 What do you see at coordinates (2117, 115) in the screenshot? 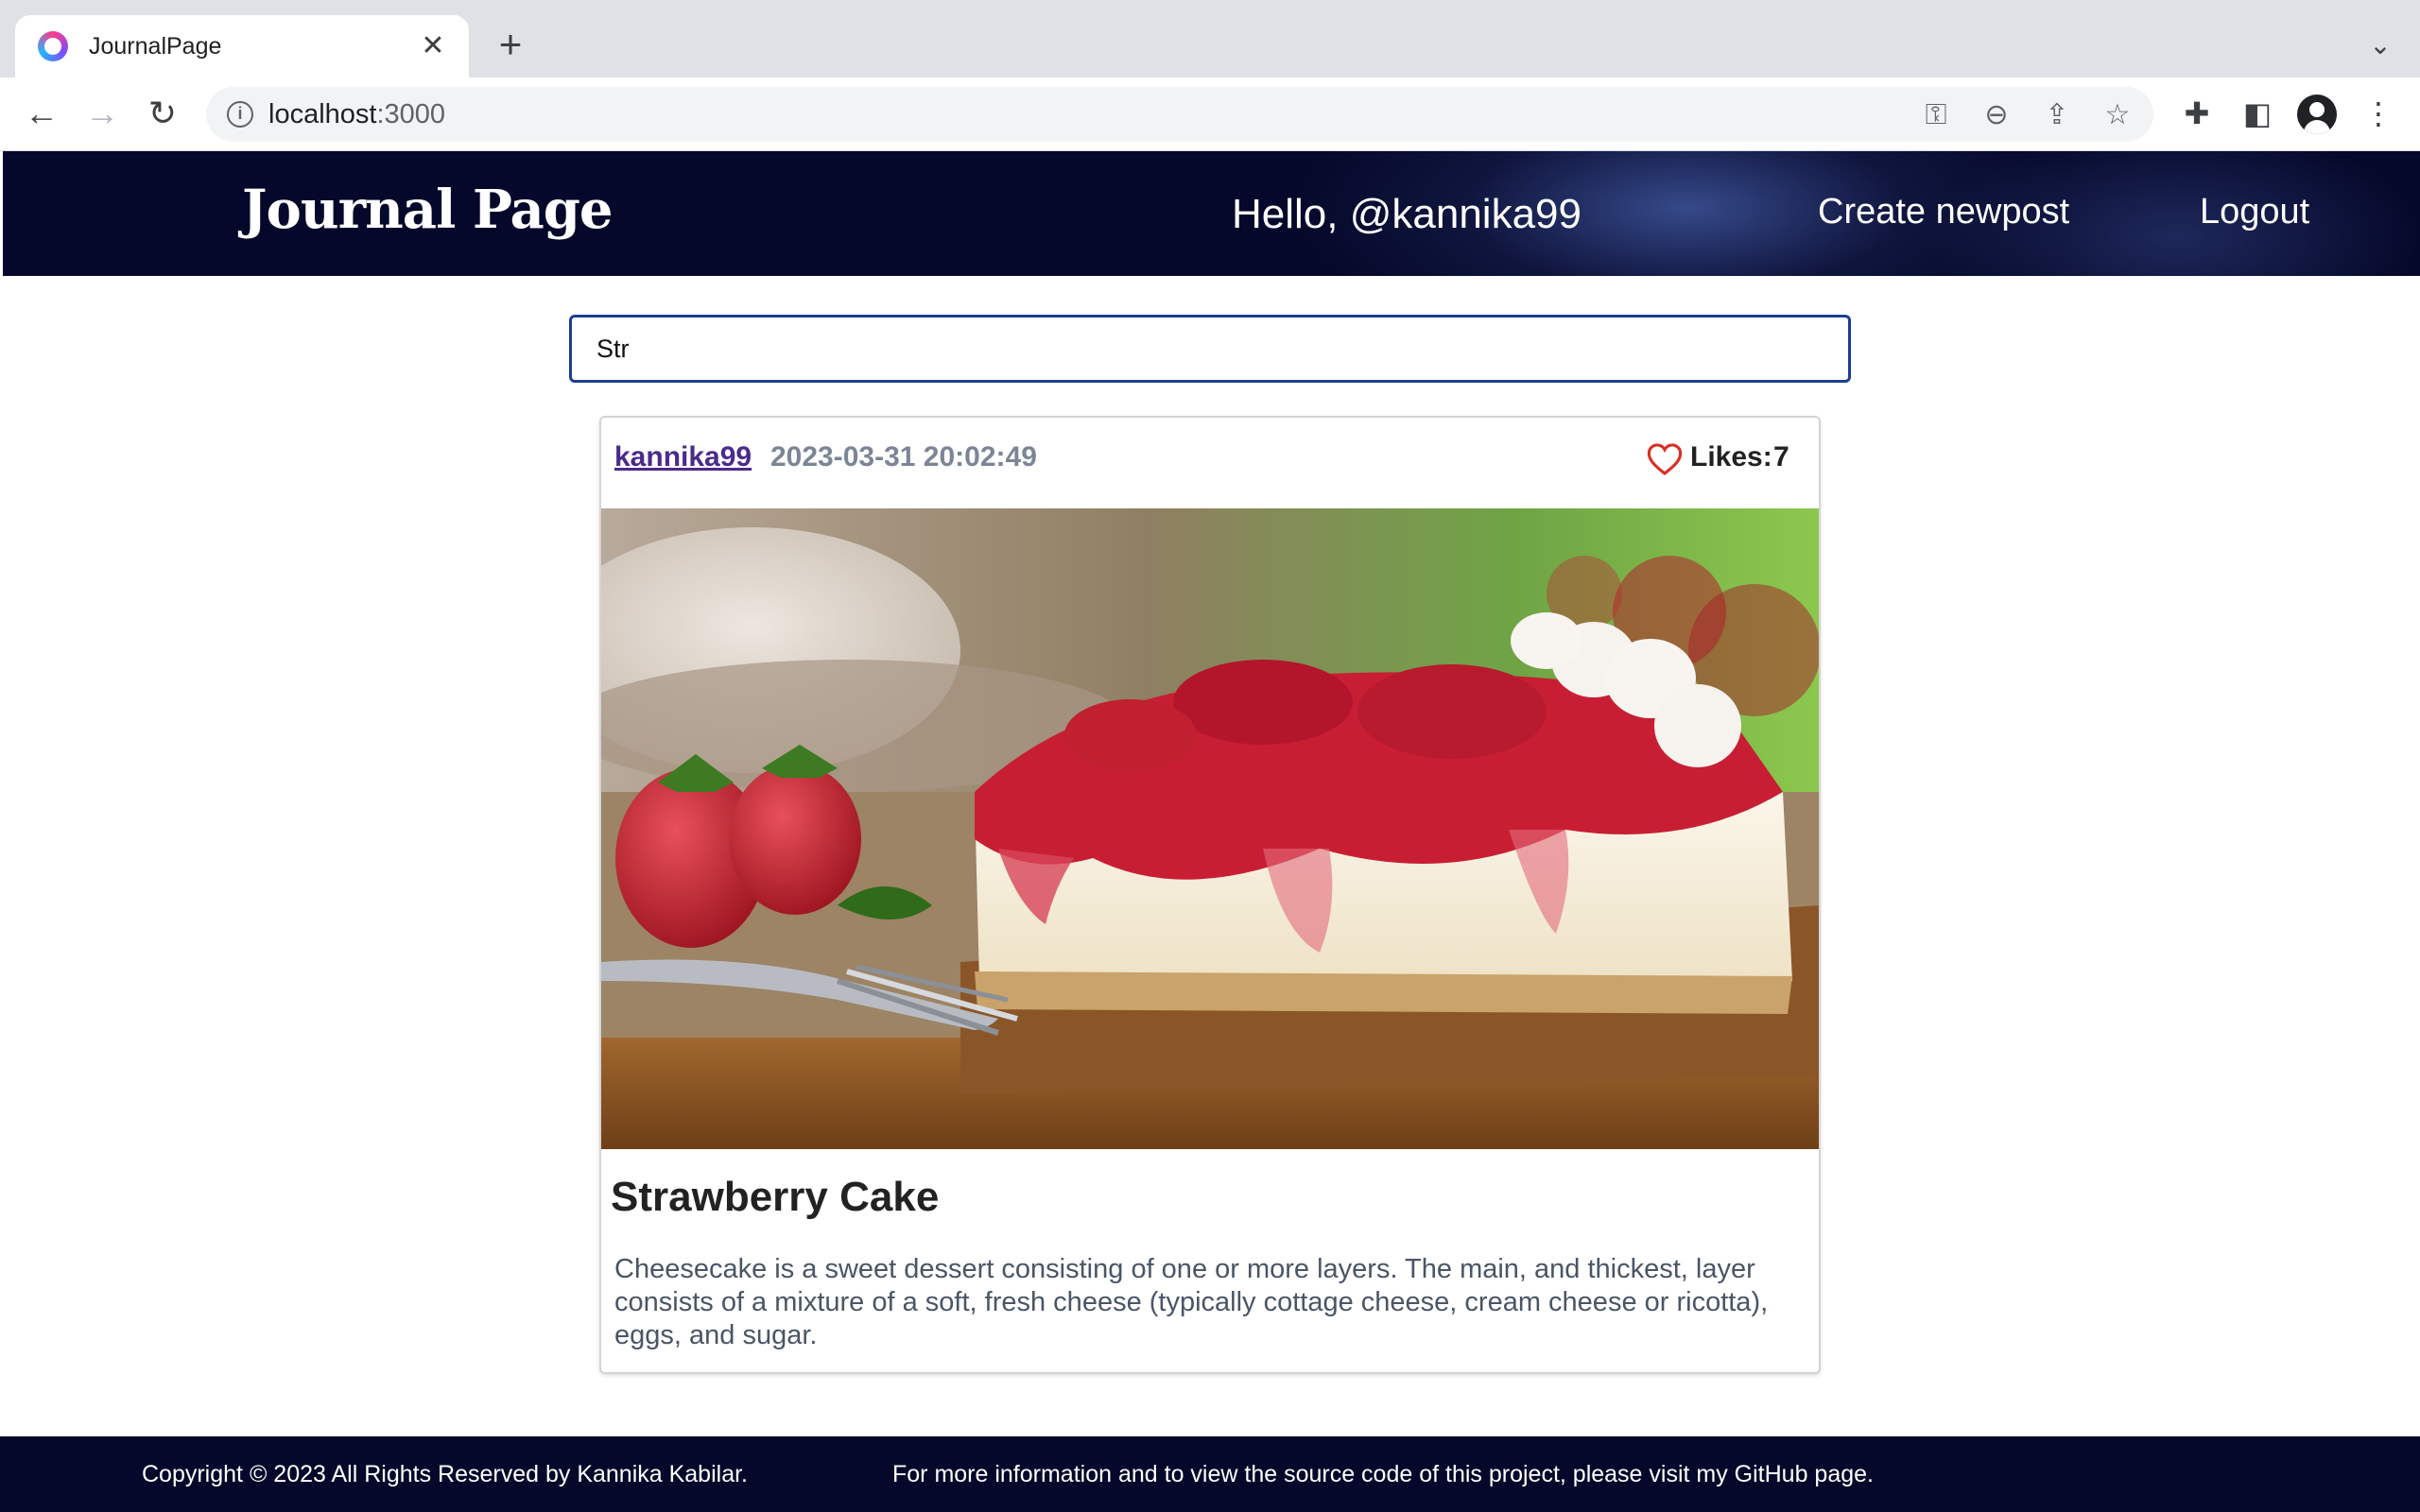
I see `bookmark-star-icon: ☆` at bounding box center [2117, 115].